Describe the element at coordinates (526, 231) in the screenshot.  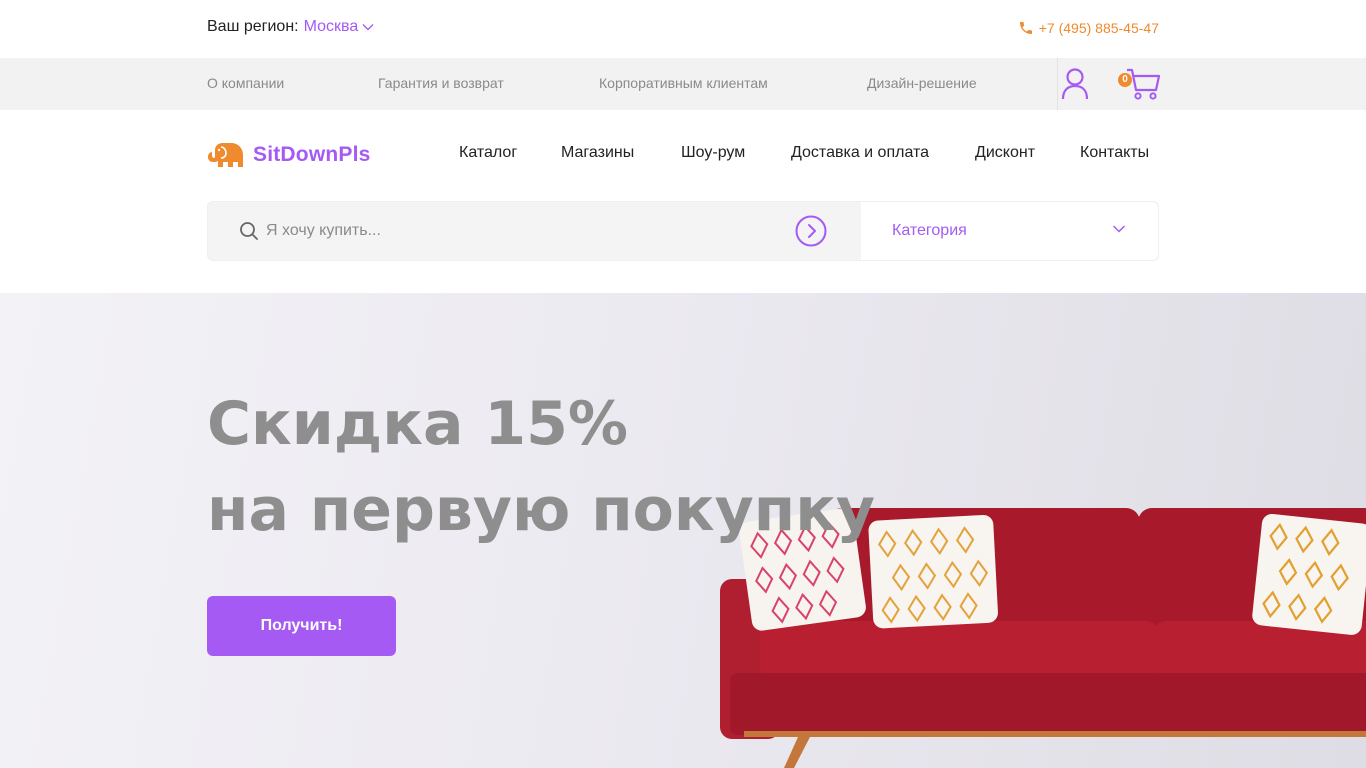
I see `search-input` at that location.